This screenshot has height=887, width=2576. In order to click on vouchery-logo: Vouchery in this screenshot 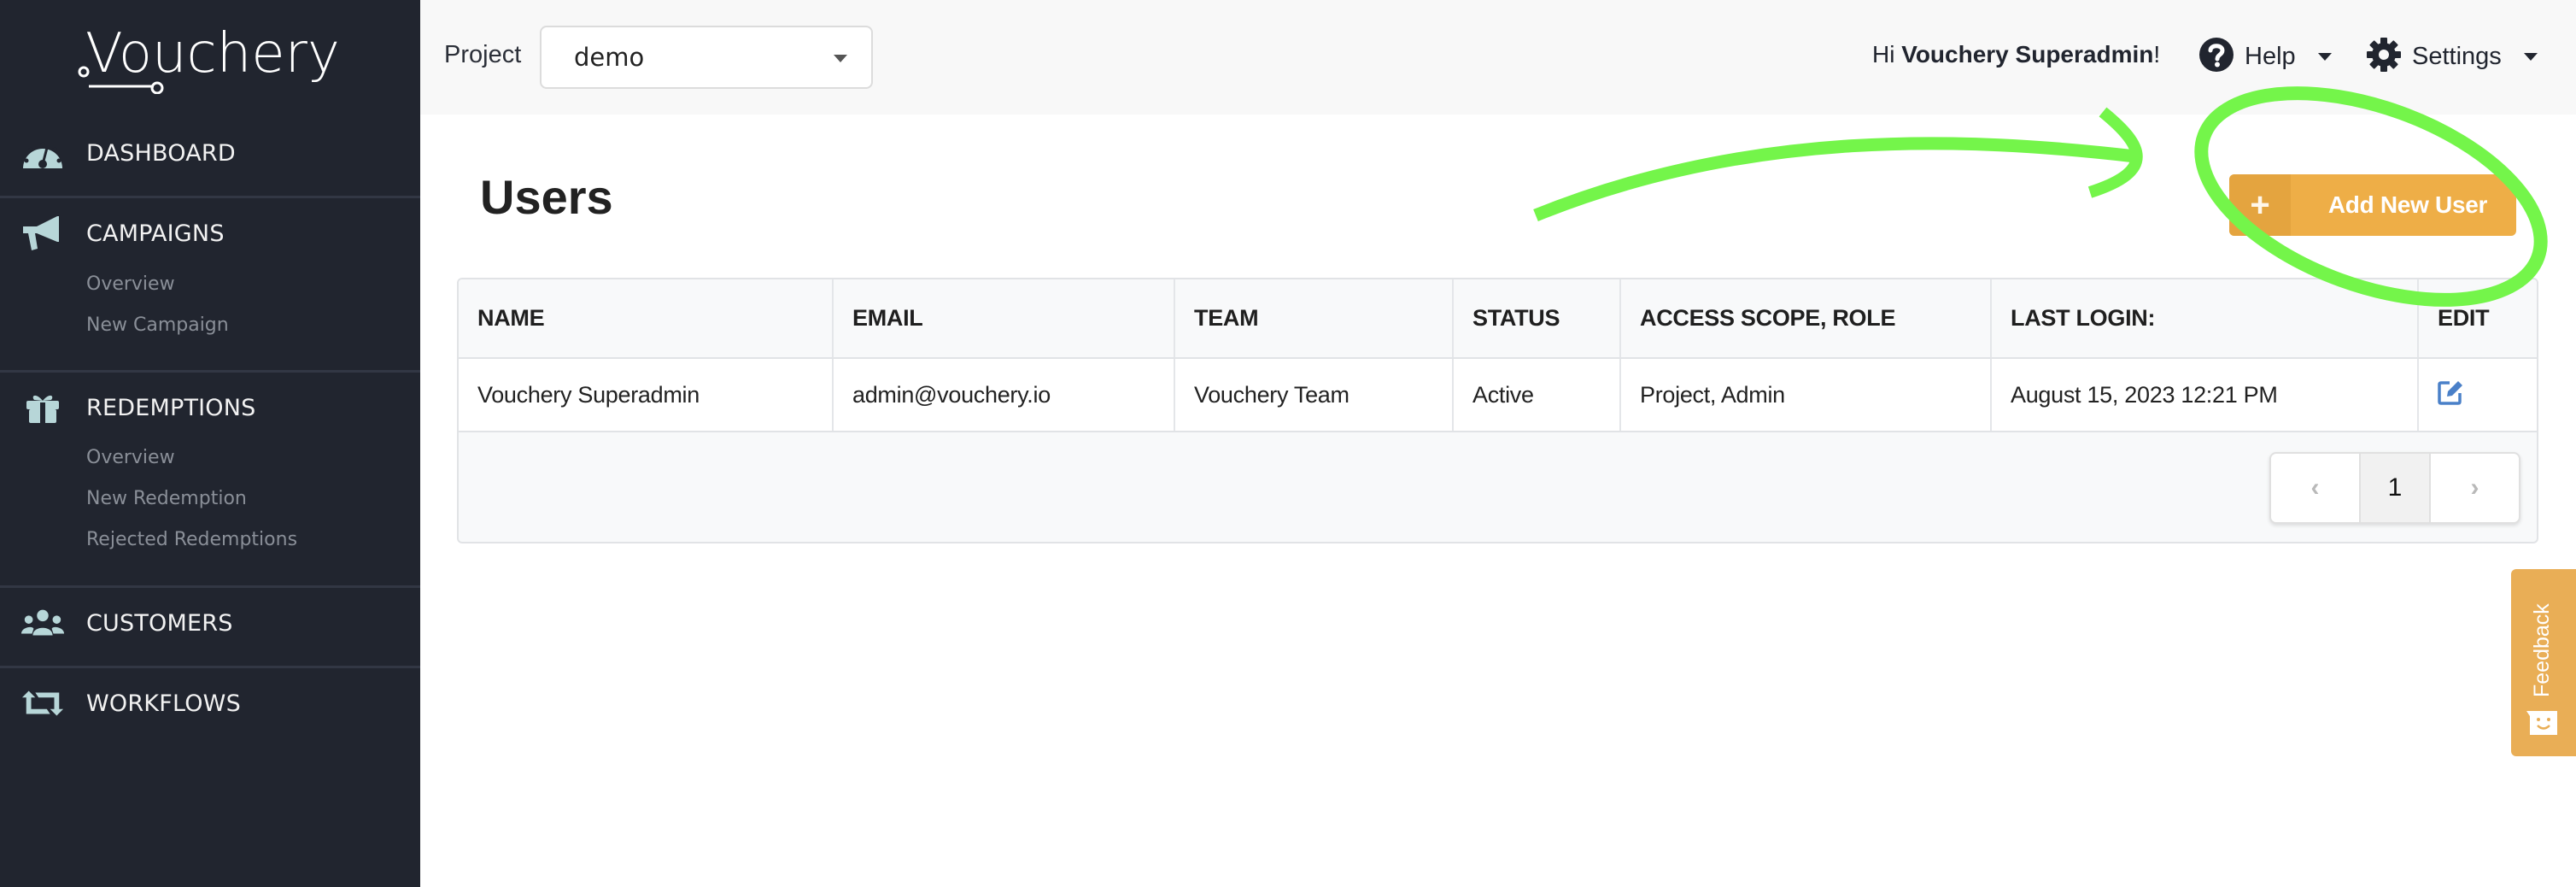, I will do `click(211, 54)`.